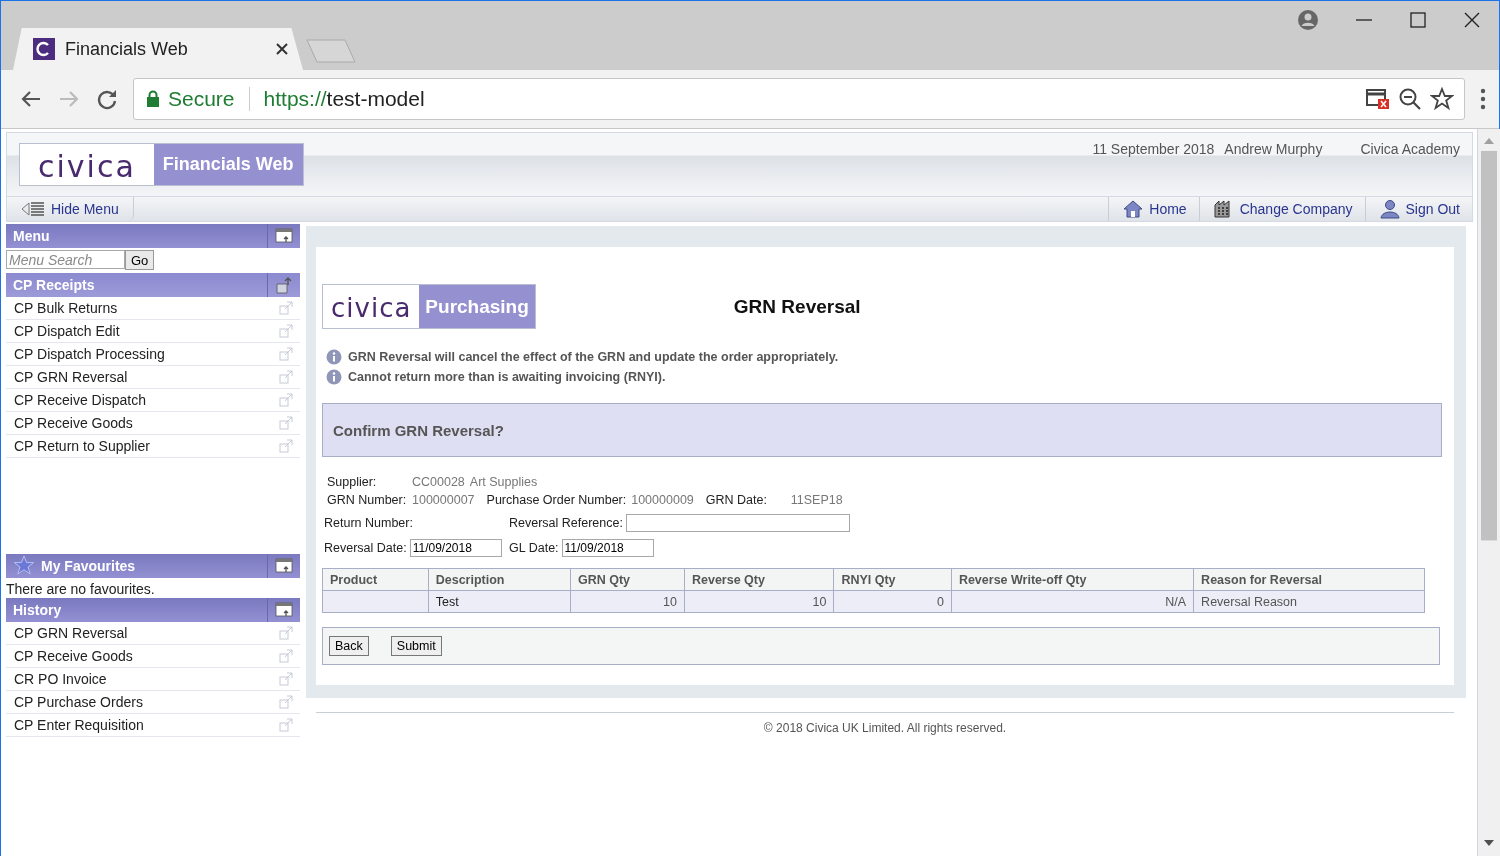  I want to click on date-text: 11 September 2018, so click(1153, 150).